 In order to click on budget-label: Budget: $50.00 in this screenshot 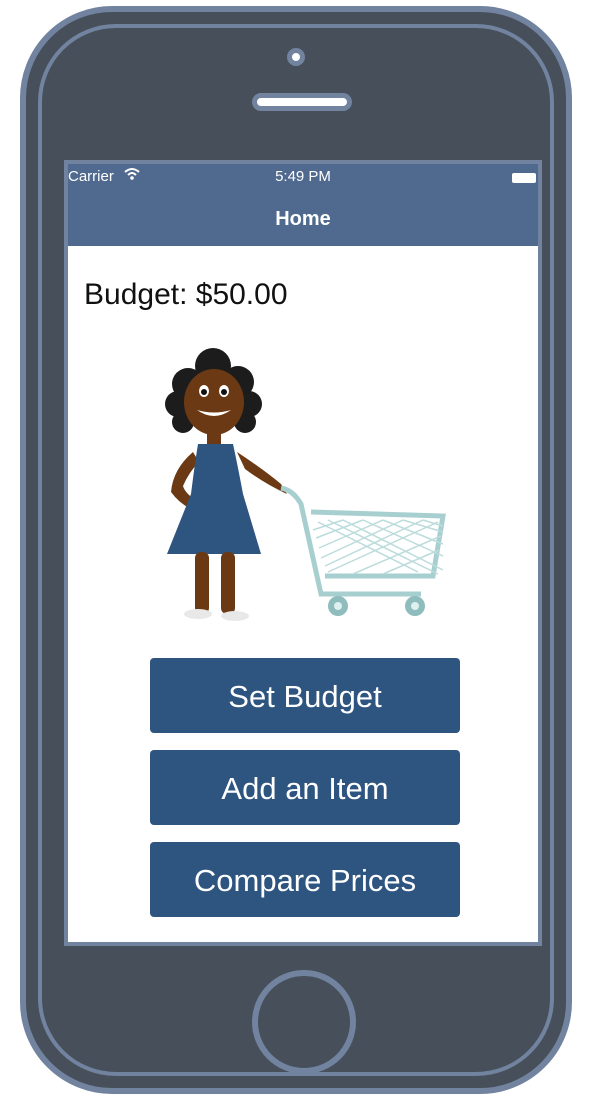, I will do `click(186, 294)`.